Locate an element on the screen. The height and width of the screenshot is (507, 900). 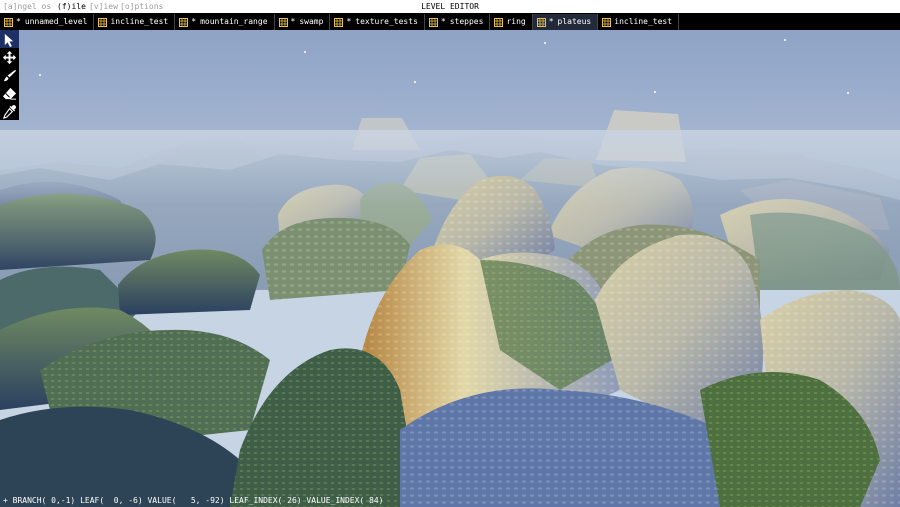
tab-unnamed-level: * unnamed_level is located at coordinates (47, 22).